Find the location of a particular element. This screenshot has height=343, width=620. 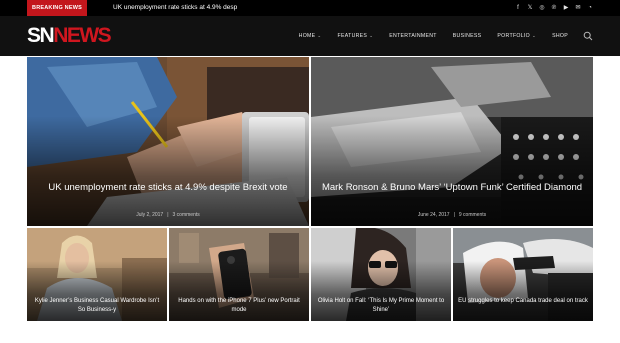

site-logo: SNNEWS is located at coordinates (69, 35).